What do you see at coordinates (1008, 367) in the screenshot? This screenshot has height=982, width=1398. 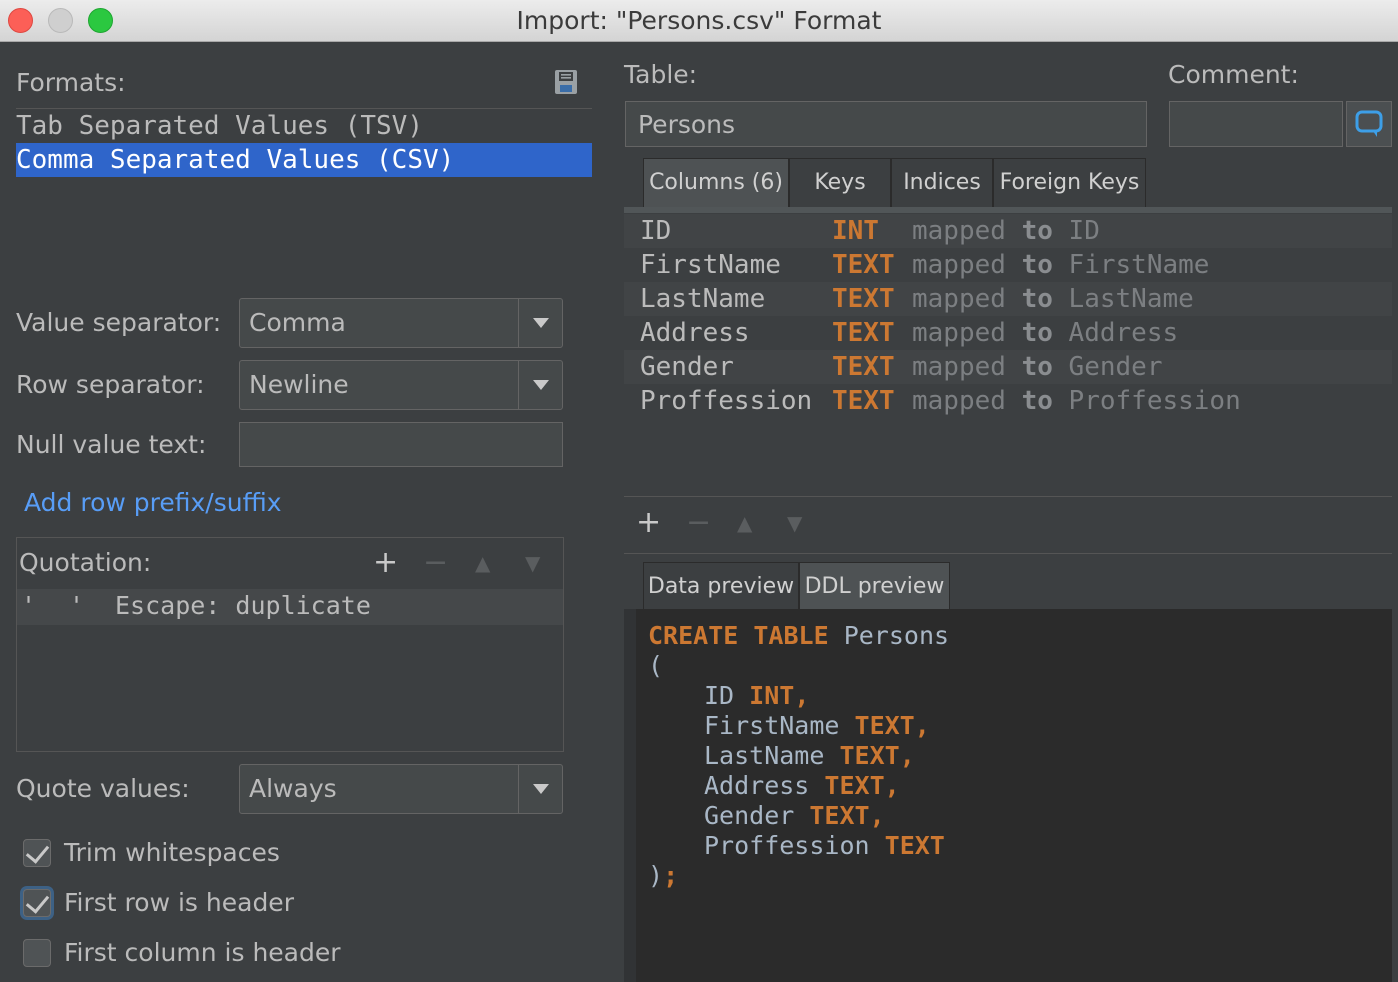 I see `table-row: Gender TEXT mapped to Gender` at bounding box center [1008, 367].